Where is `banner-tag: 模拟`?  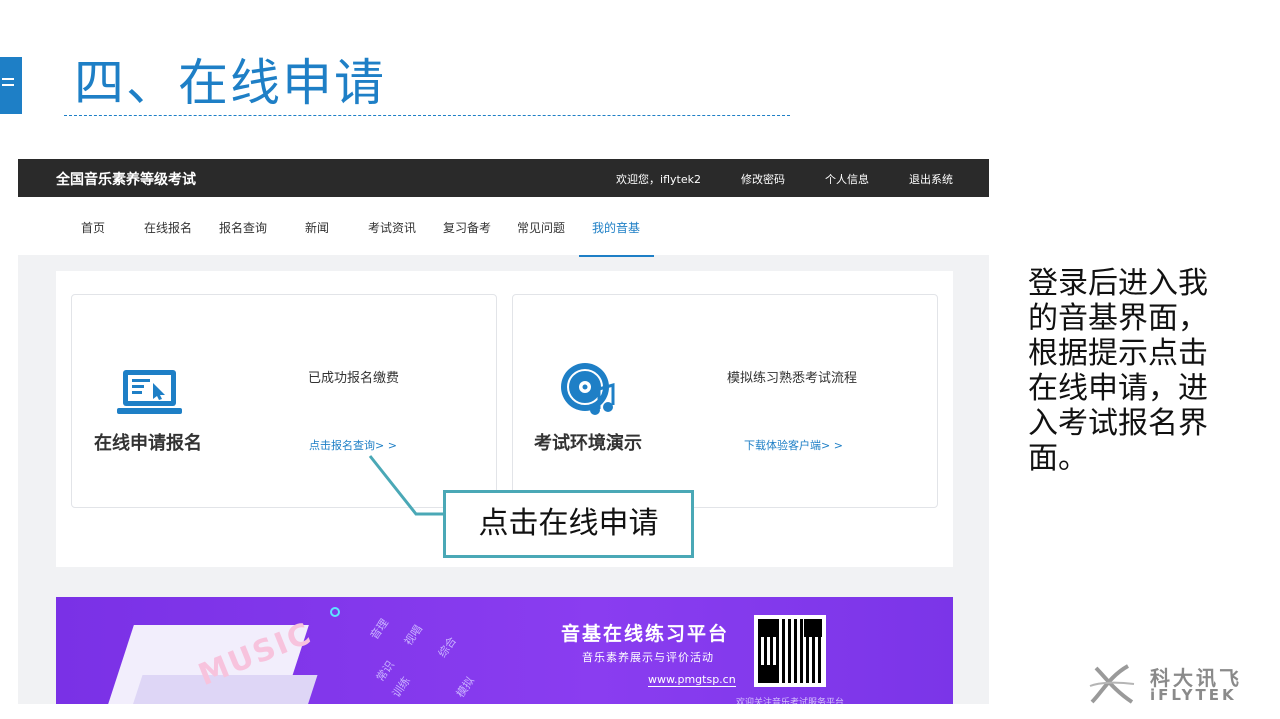 banner-tag: 模拟 is located at coordinates (465, 687).